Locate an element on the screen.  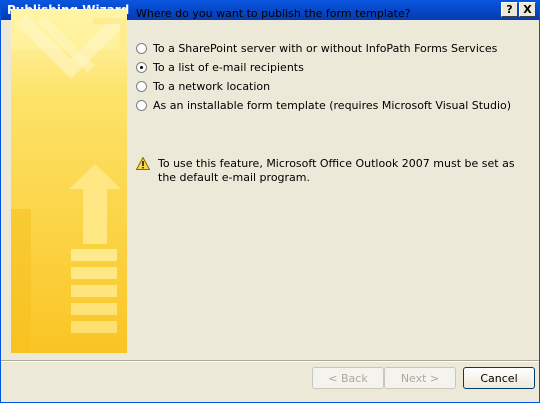
option-email-recipients: To a list of e-mail recipients is located at coordinates (220, 67).